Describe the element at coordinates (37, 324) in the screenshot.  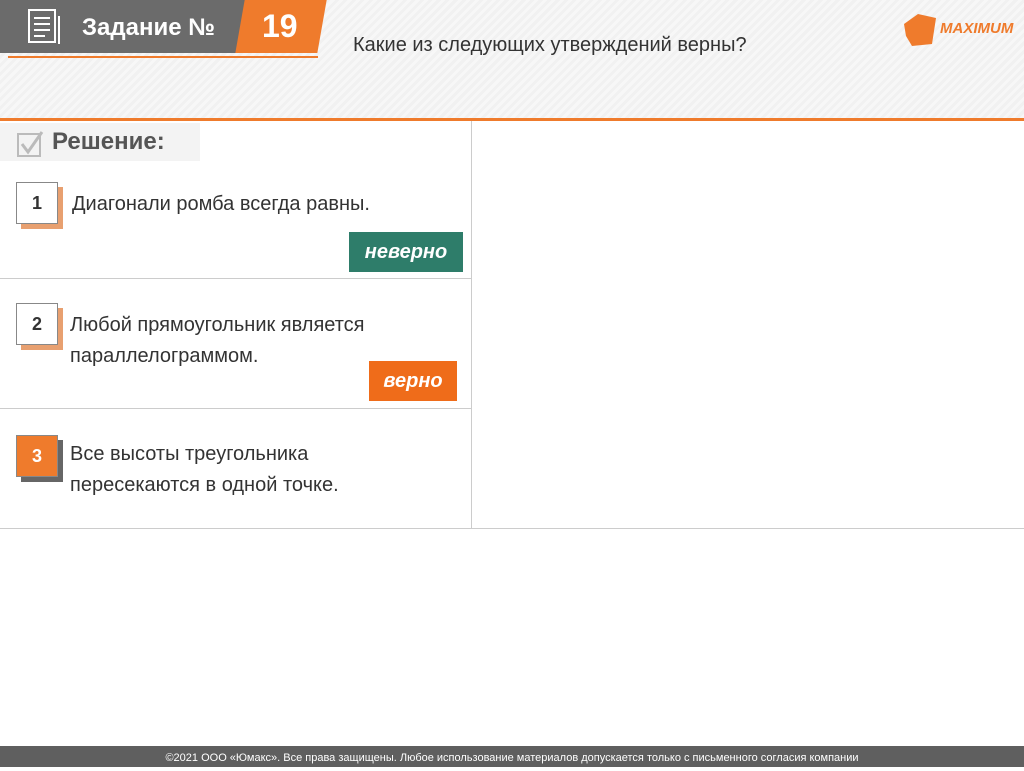
I see `item-number: 2` at that location.